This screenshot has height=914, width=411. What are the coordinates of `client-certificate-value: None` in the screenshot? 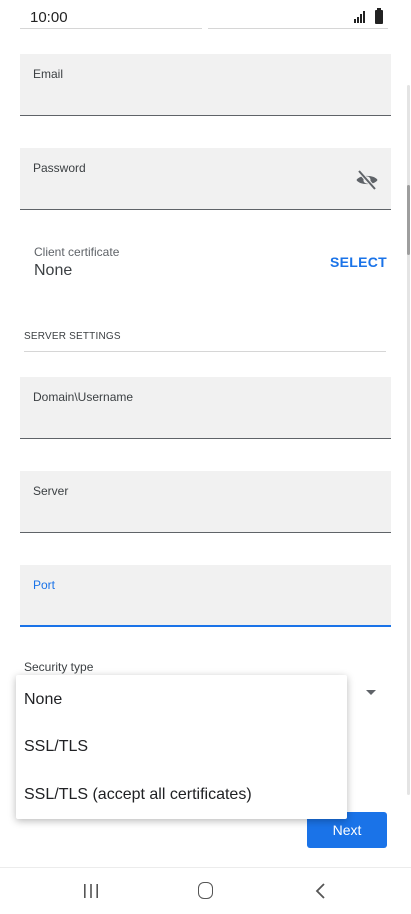 It's located at (53, 270).